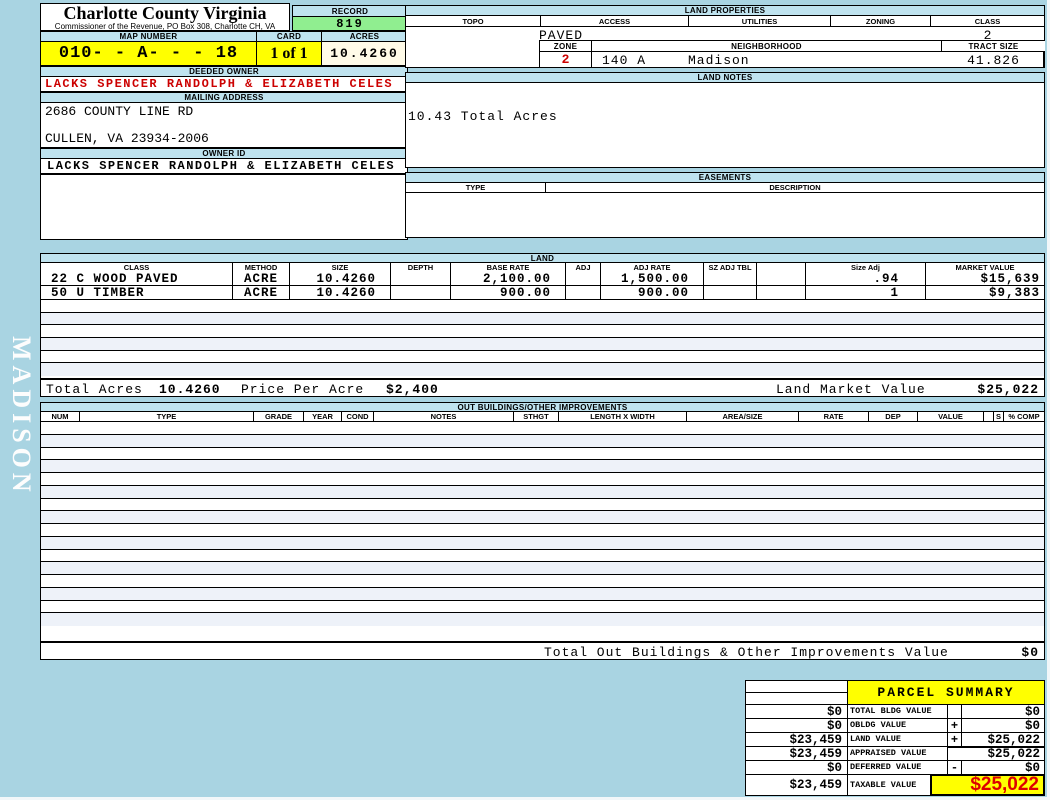 Image resolution: width=1050 pixels, height=800 pixels. I want to click on land-col-adj: ADJ, so click(583, 267).